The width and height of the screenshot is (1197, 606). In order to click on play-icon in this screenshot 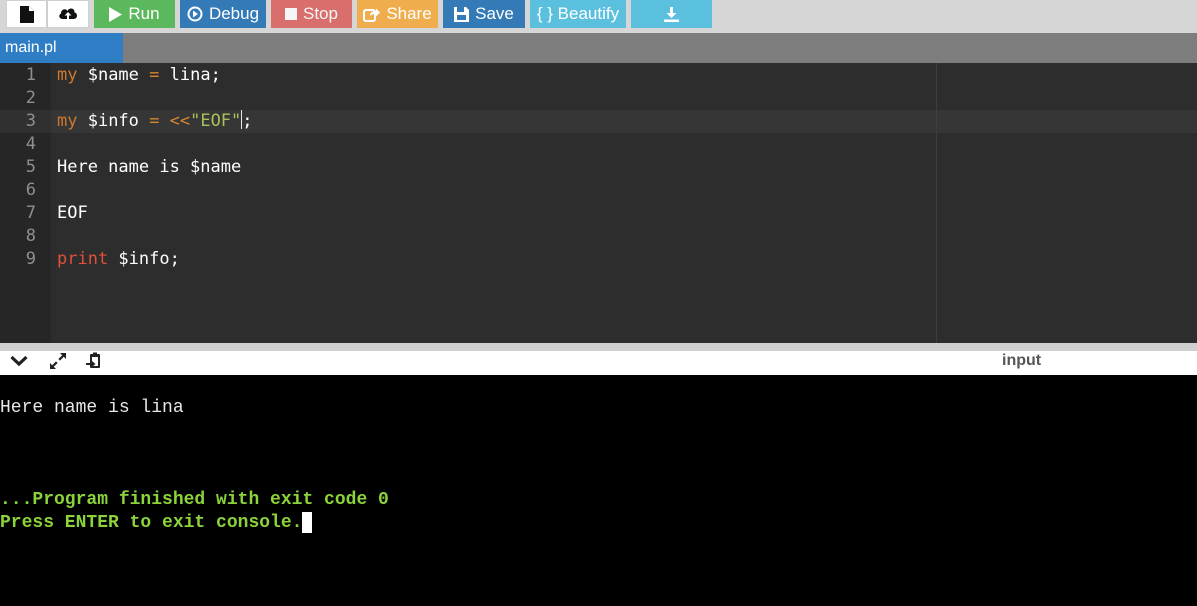, I will do `click(116, 14)`.